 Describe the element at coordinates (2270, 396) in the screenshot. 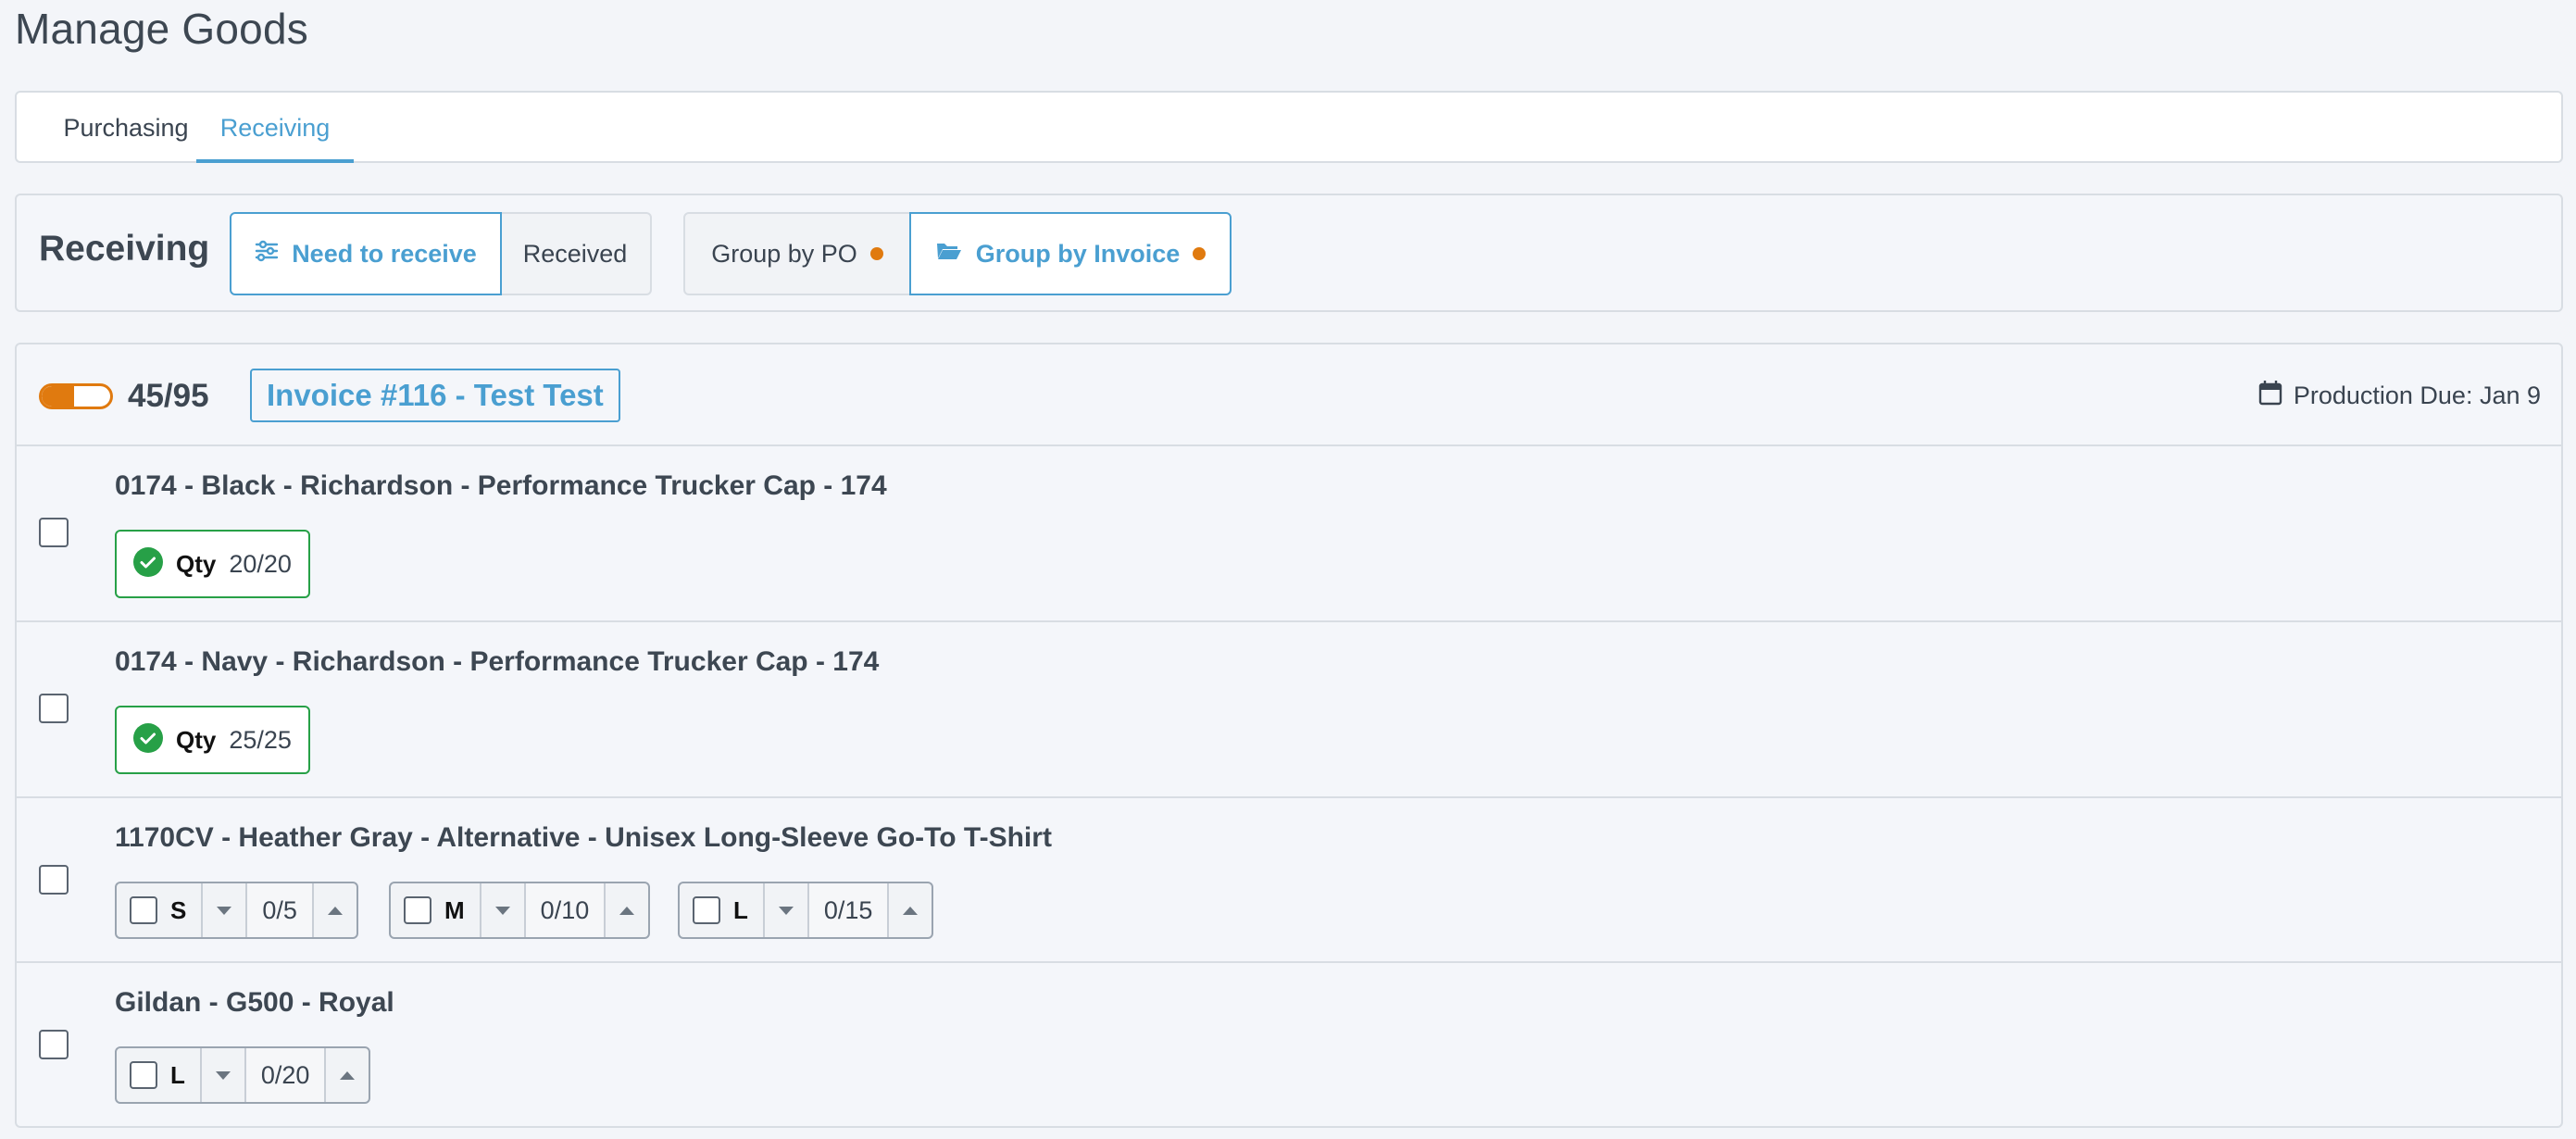

I see `calendar-icon` at that location.